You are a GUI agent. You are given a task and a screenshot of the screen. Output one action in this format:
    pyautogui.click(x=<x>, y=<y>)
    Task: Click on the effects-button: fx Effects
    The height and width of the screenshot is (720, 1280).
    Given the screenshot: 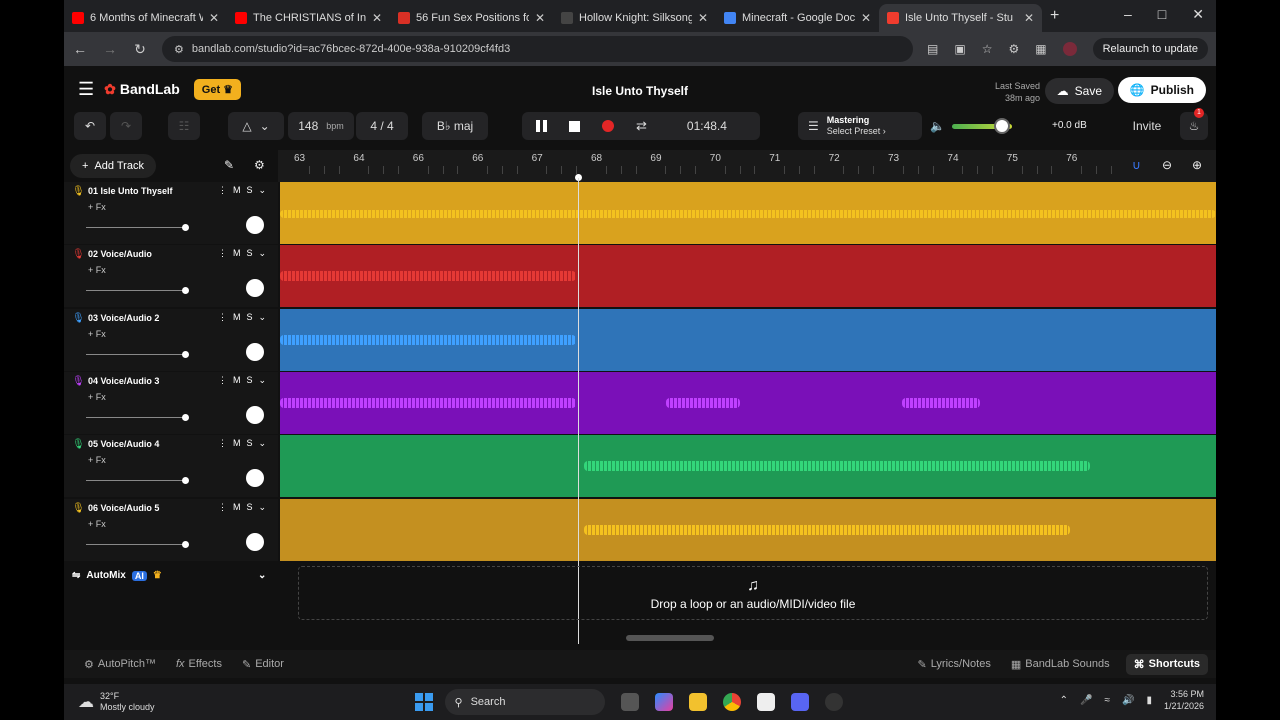 What is the action you would take?
    pyautogui.click(x=199, y=664)
    